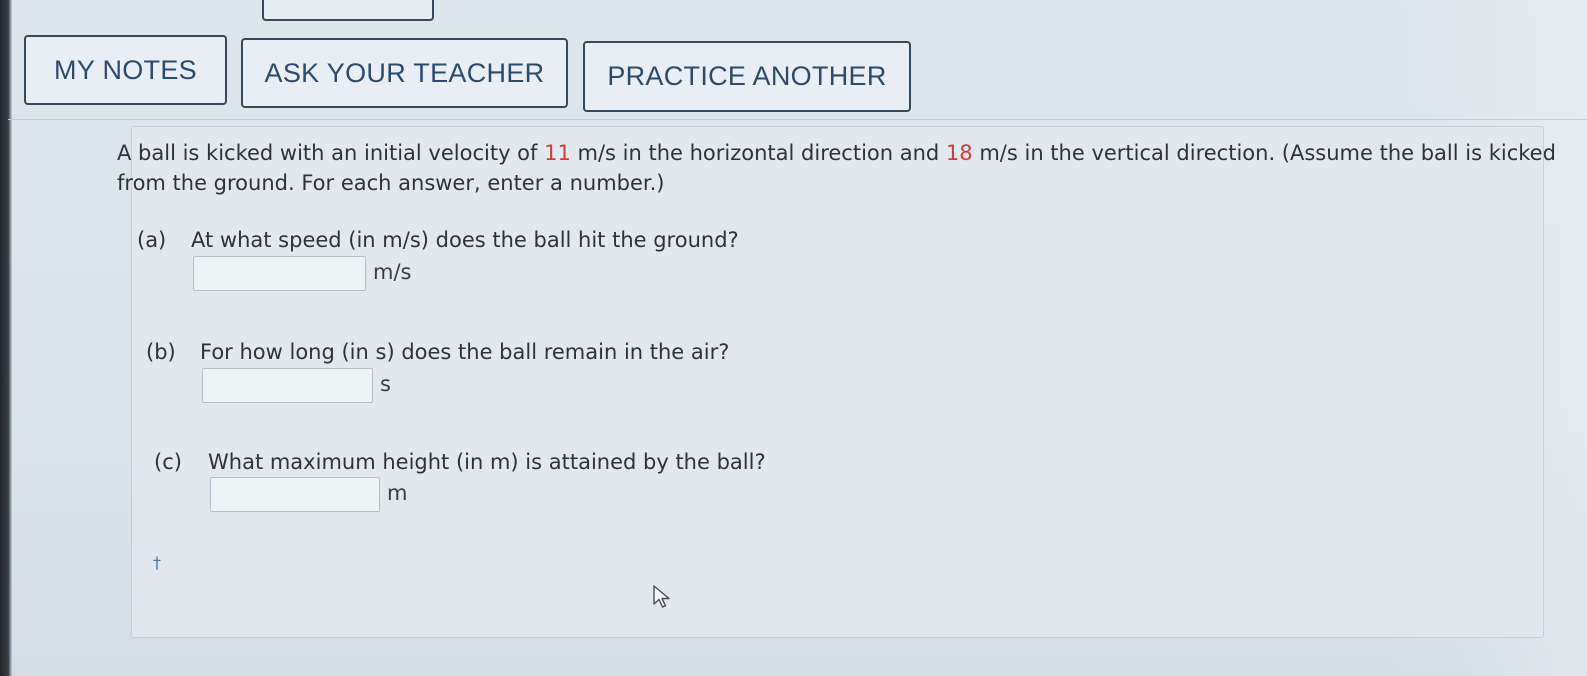  Describe the element at coordinates (348, 10) in the screenshot. I see `partial-button-top` at that location.